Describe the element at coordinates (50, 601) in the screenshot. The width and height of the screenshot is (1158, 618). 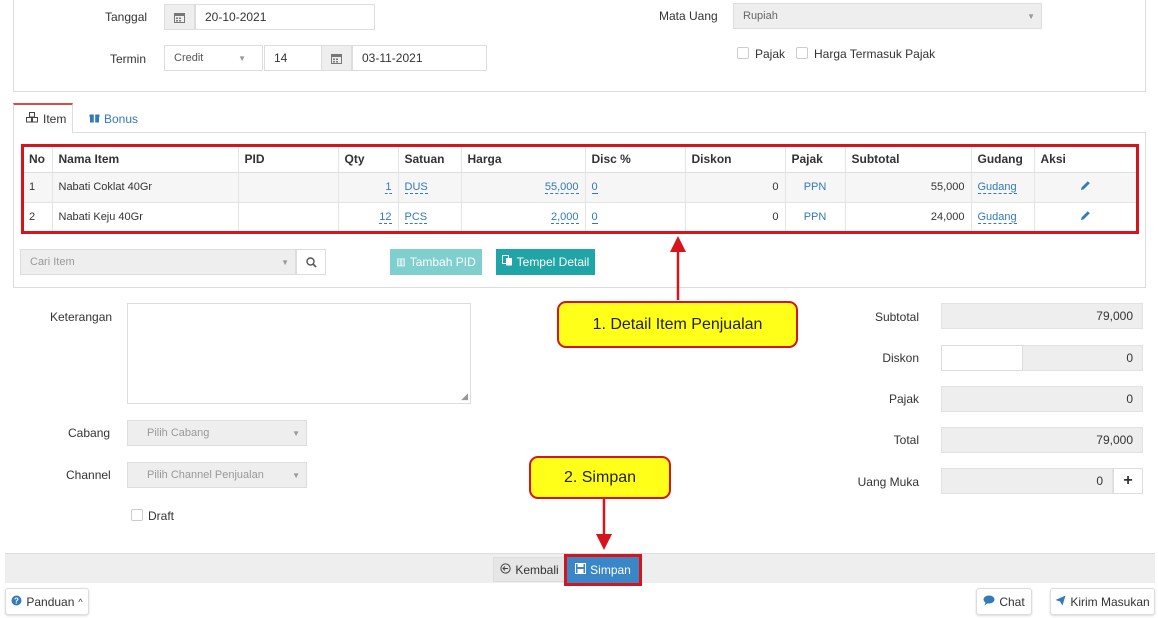
I see `panduan-label: Panduan` at that location.